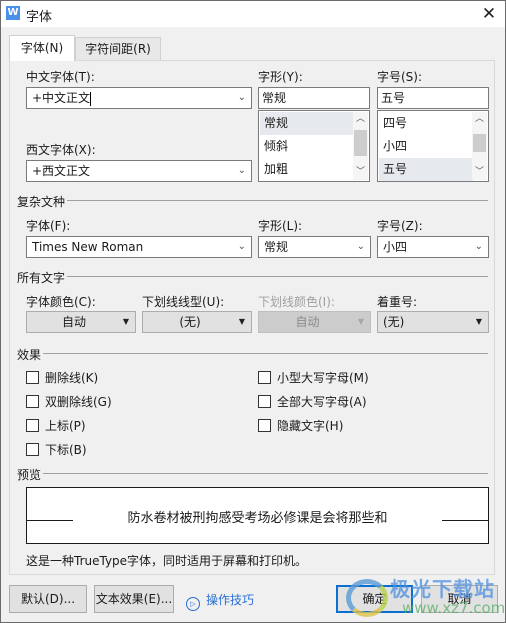 The width and height of the screenshot is (506, 623). Describe the element at coordinates (230, 600) in the screenshot. I see `tips-label: 操作技巧` at that location.